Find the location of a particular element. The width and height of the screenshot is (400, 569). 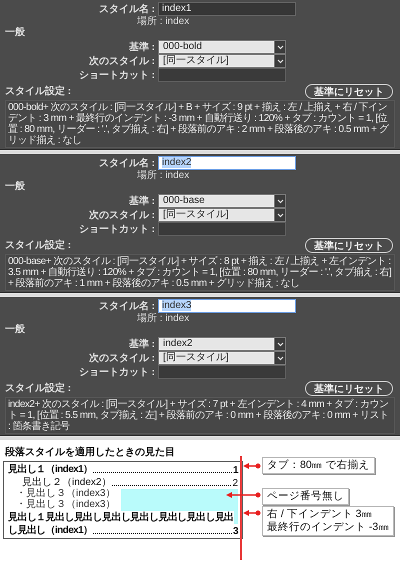

style-description: index2+ 次のスタイル : [同一スタイル] + サイズ : 7 pt + 左インデント : 4 mm + タブ : カウント = 1, [位置 : 5.5 mm, タブ揃え : 左] + 段落前のアキ : 0 mm + 段落後のアキ : 0 mm + リスト : 箇条書き記号 is located at coordinates (200, 415).